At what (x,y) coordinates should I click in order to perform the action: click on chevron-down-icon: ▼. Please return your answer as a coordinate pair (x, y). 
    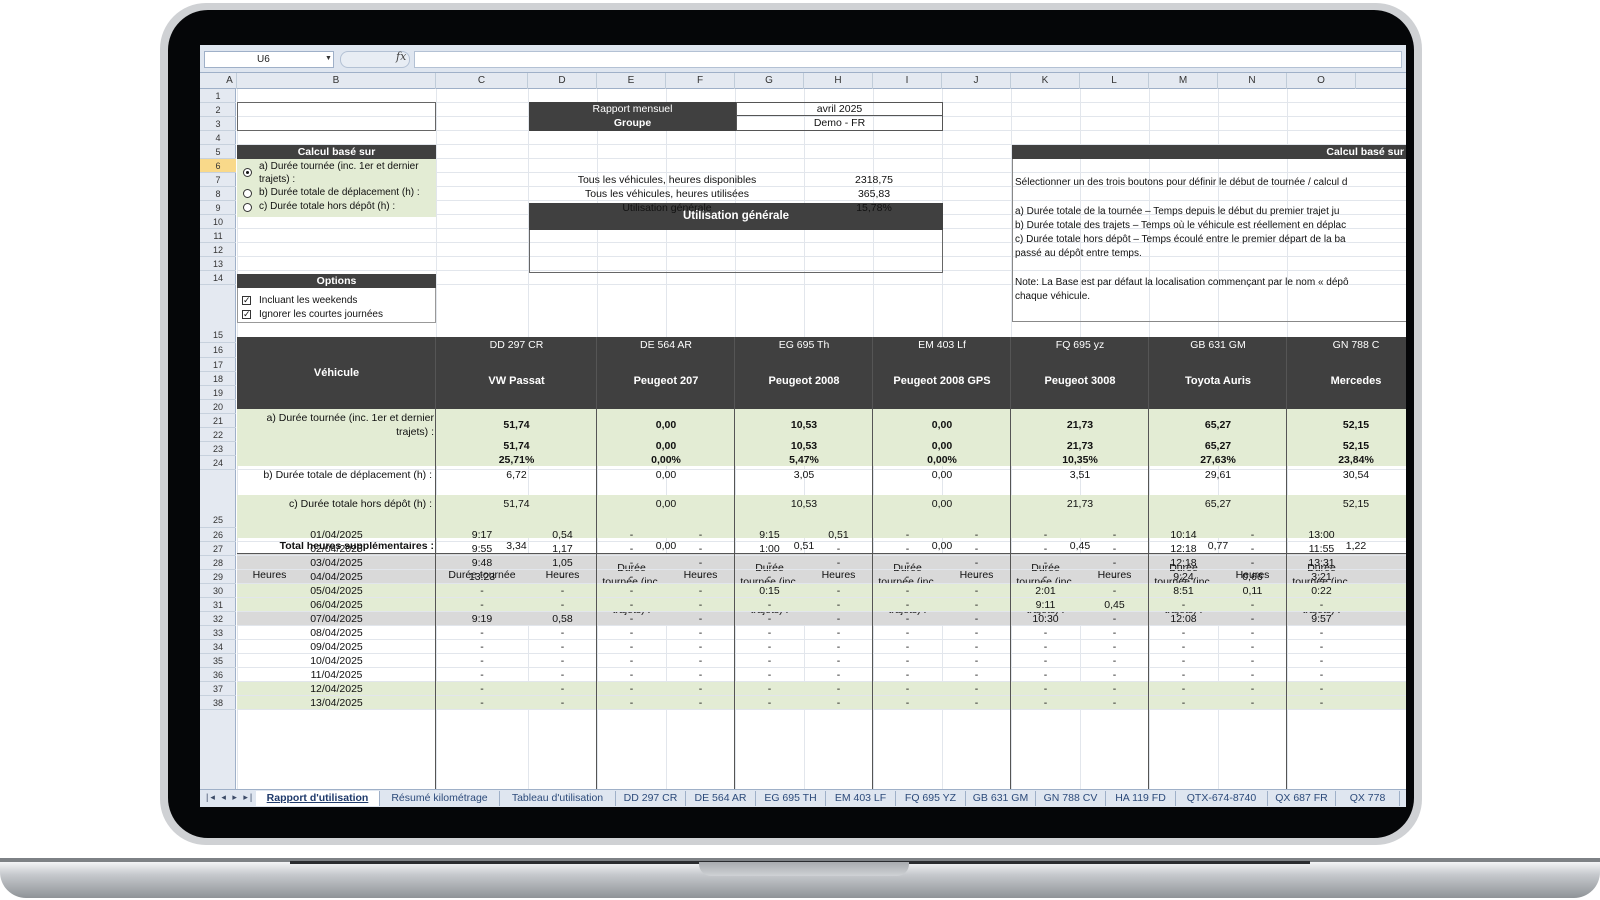
    Looking at the image, I should click on (328, 58).